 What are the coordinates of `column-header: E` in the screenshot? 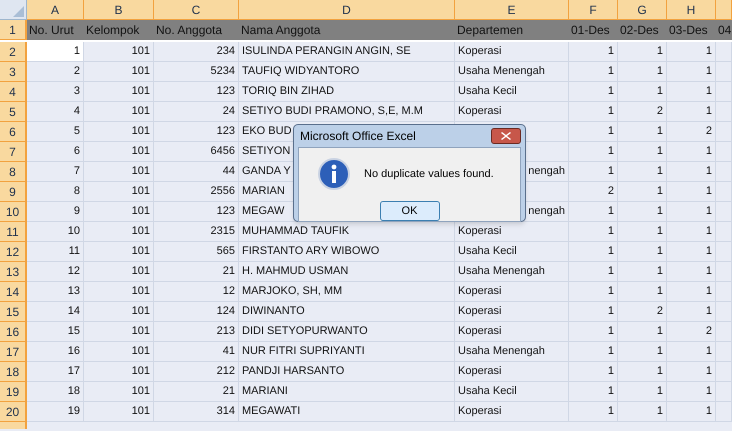 It's located at (512, 10).